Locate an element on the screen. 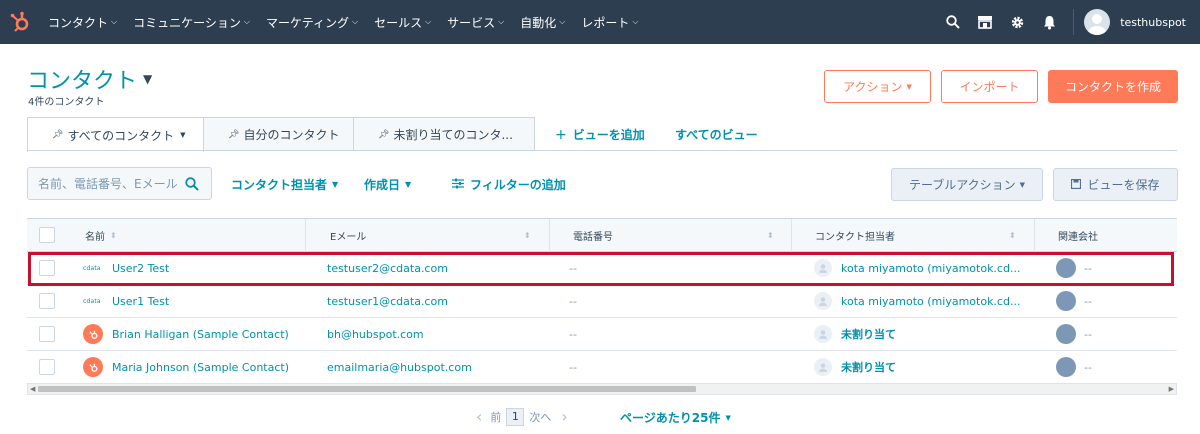 Image resolution: width=1200 pixels, height=434 pixels. owner-name: 未割り当て is located at coordinates (868, 334).